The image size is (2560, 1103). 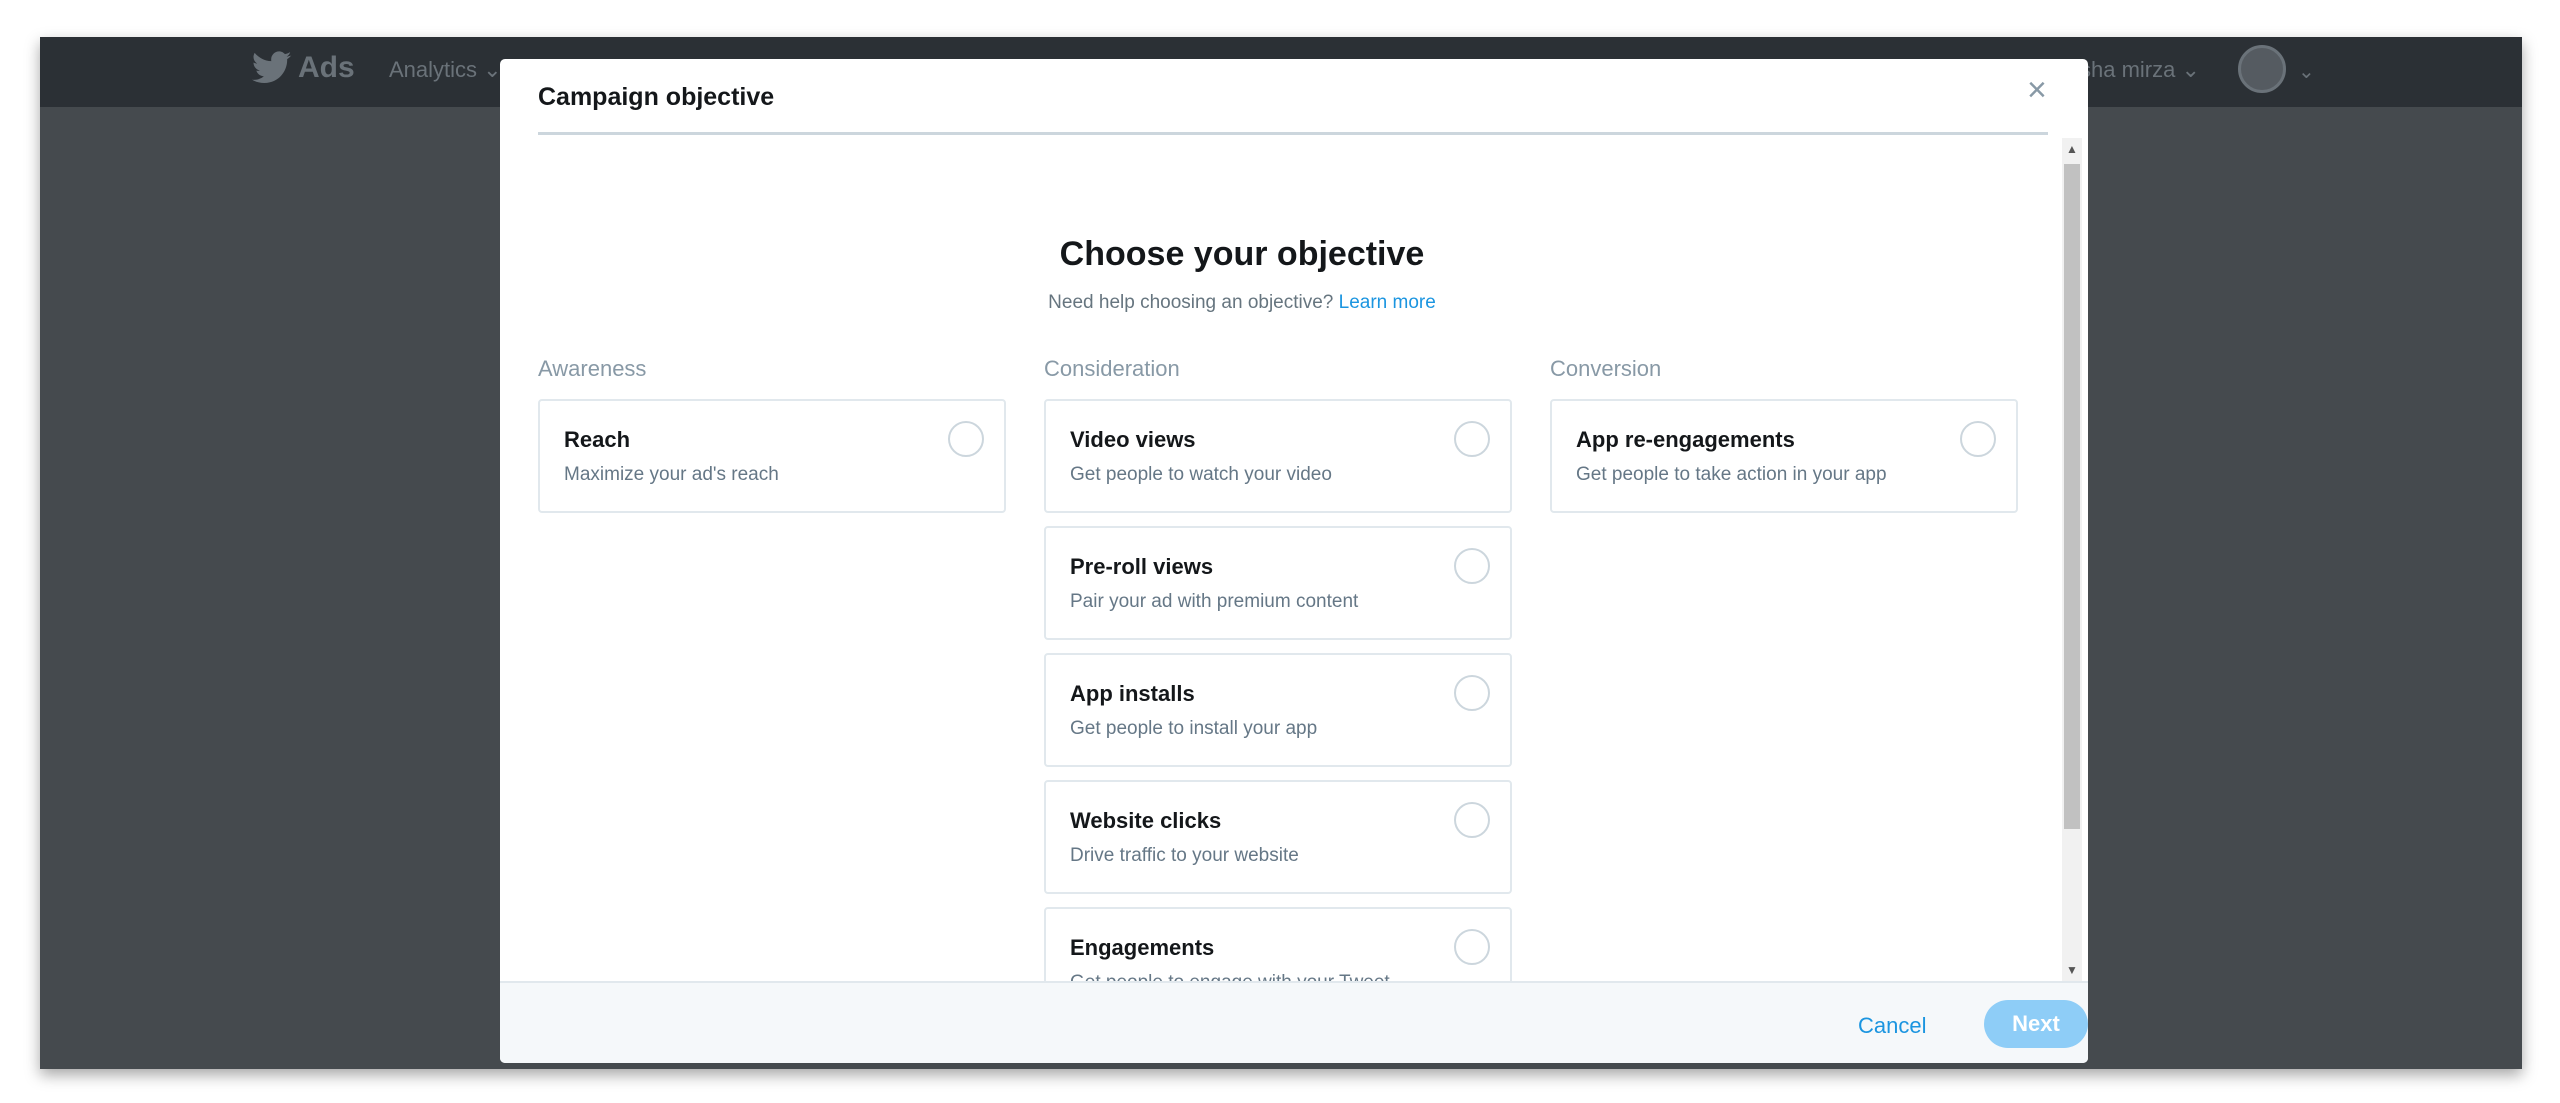 What do you see at coordinates (1293, 97) in the screenshot?
I see `dialog-header: Campaign objective` at bounding box center [1293, 97].